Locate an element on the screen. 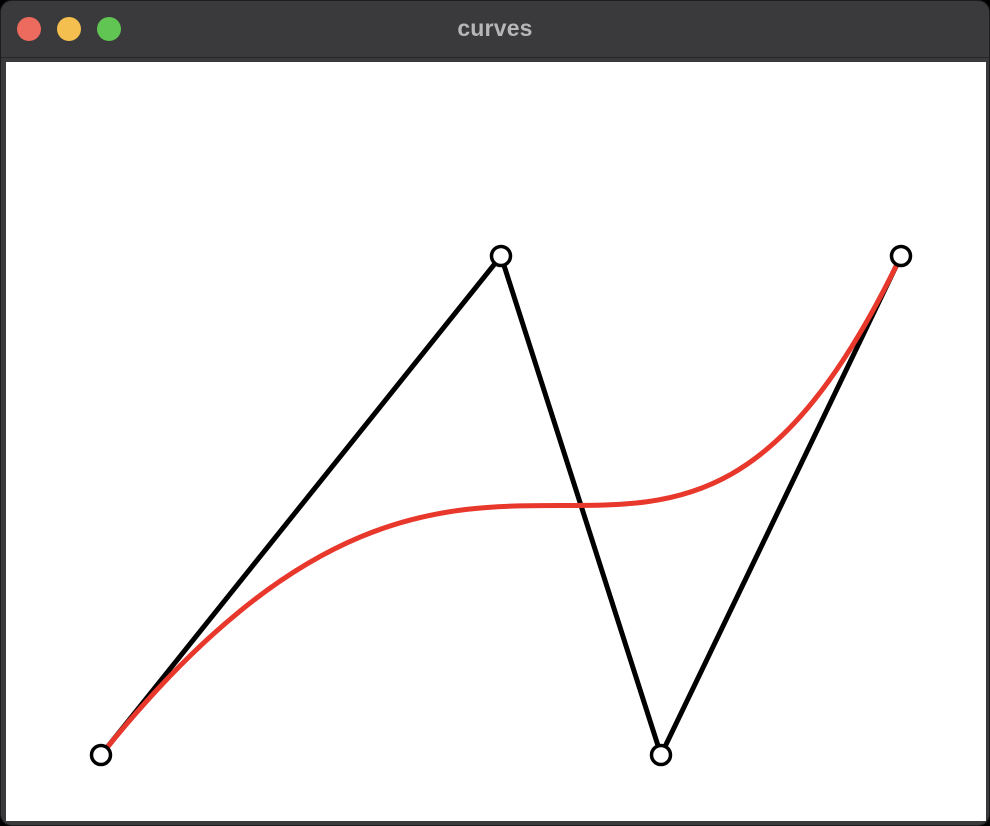 The width and height of the screenshot is (990, 826). control-point-3-handle is located at coordinates (661, 755).